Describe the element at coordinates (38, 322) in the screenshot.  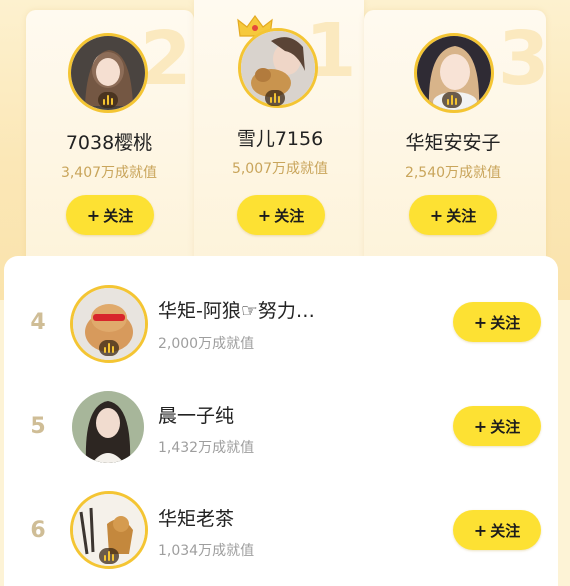
I see `rank-number: 4` at that location.